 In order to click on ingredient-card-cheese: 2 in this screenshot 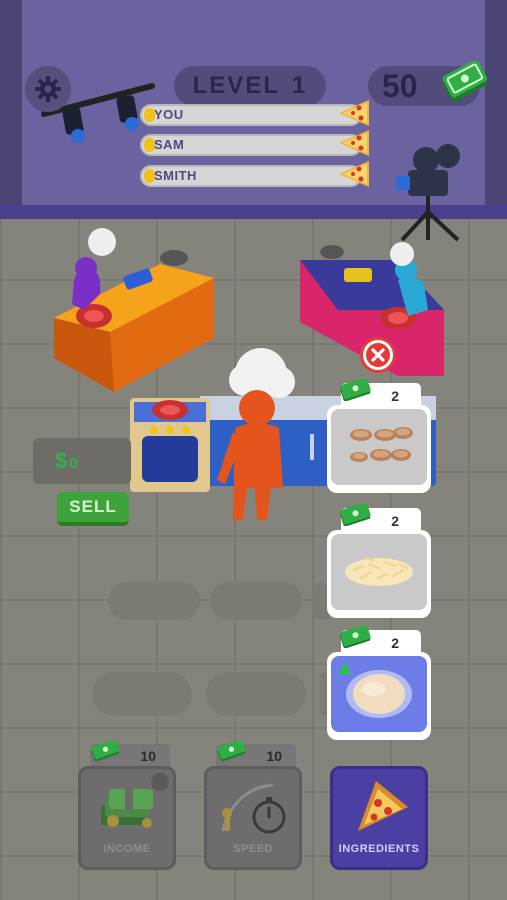, I will do `click(379, 562)`.